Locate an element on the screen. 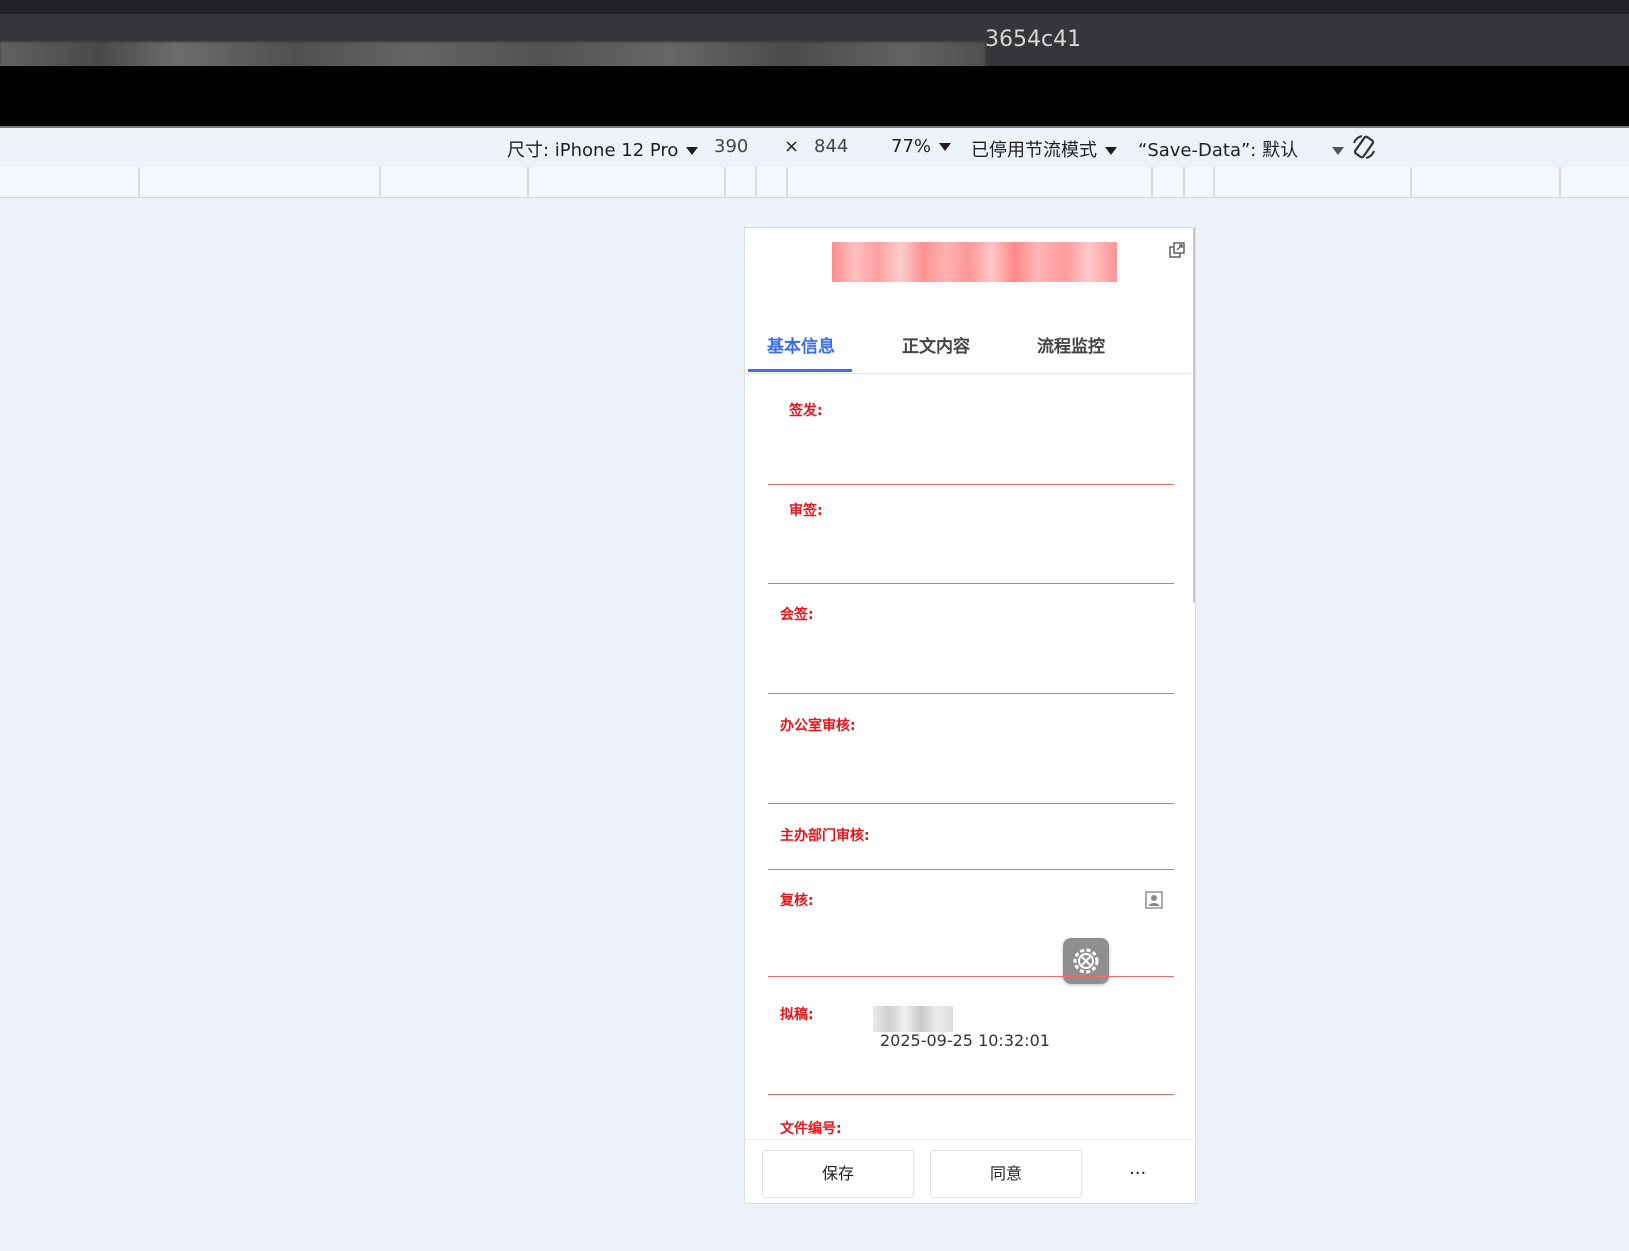 The image size is (1629, 1251). agree-button: 同意 is located at coordinates (1006, 1174).